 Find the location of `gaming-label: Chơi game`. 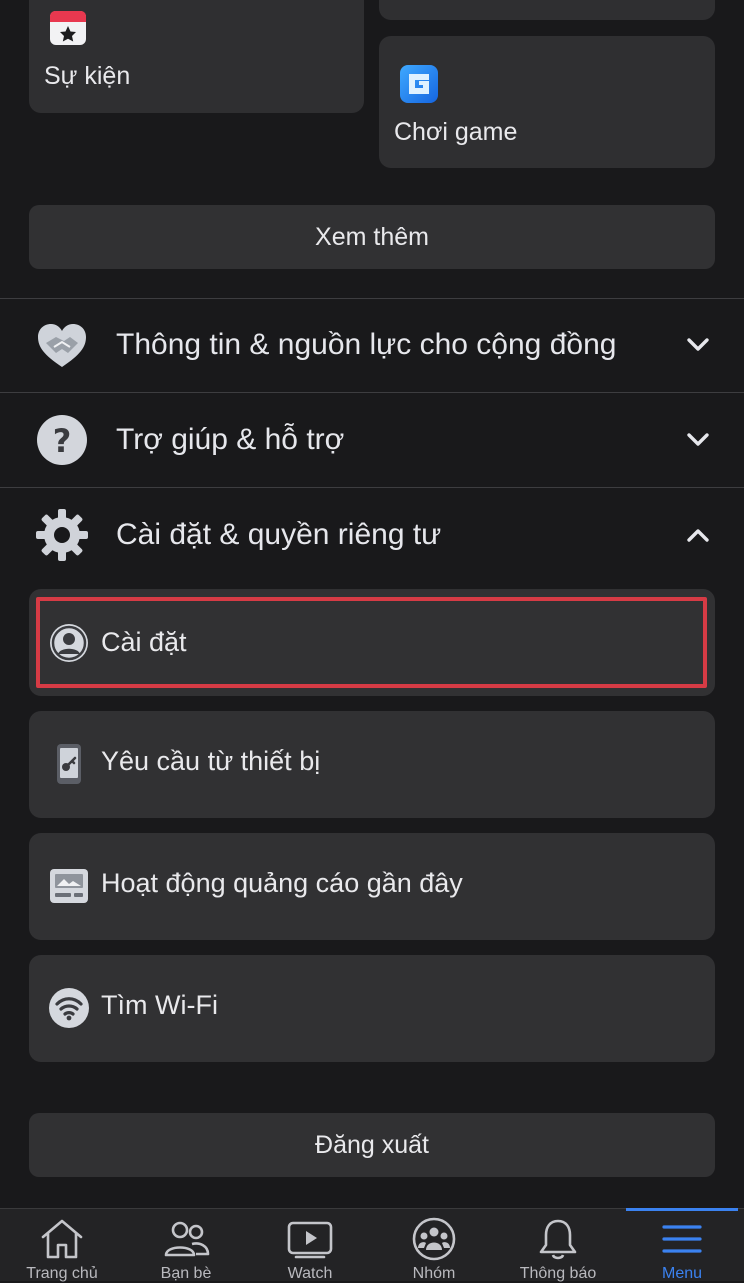

gaming-label: Chơi game is located at coordinates (456, 132).